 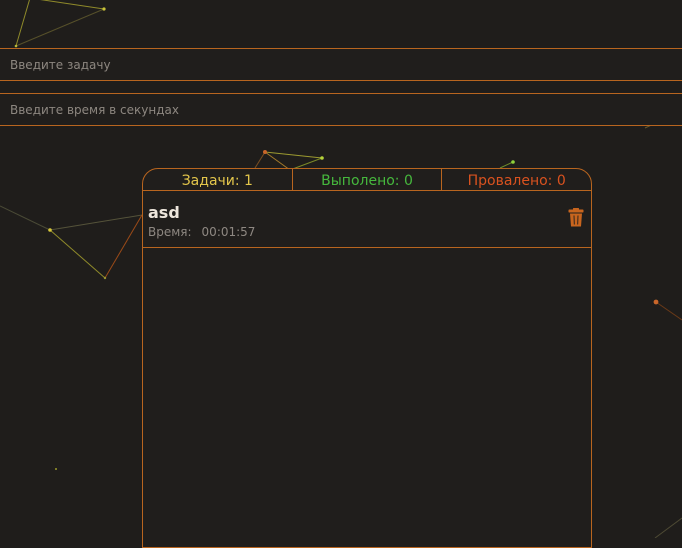 What do you see at coordinates (217, 179) in the screenshot?
I see `stat-total-tasks: Задачи: 1` at bounding box center [217, 179].